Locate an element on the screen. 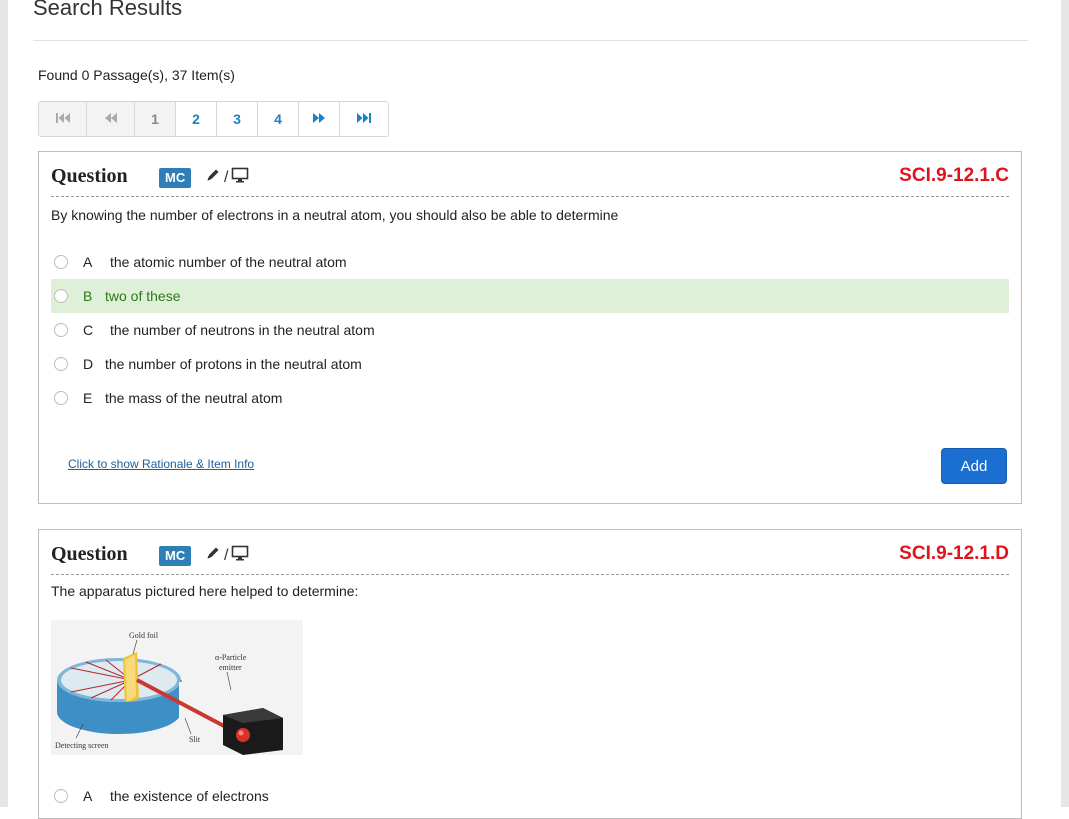 The height and width of the screenshot is (819, 1069). standard-code: SCI.9-12.1.C is located at coordinates (954, 175).